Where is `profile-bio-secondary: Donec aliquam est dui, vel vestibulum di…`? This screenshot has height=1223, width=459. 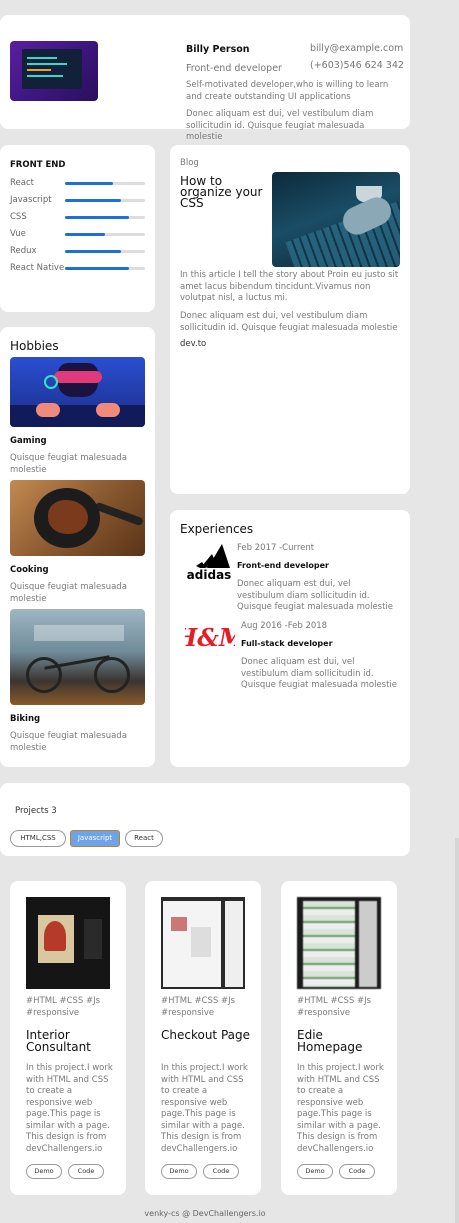
profile-bio-secondary: Donec aliquam est dui, vel vestibulum di… is located at coordinates (280, 125).